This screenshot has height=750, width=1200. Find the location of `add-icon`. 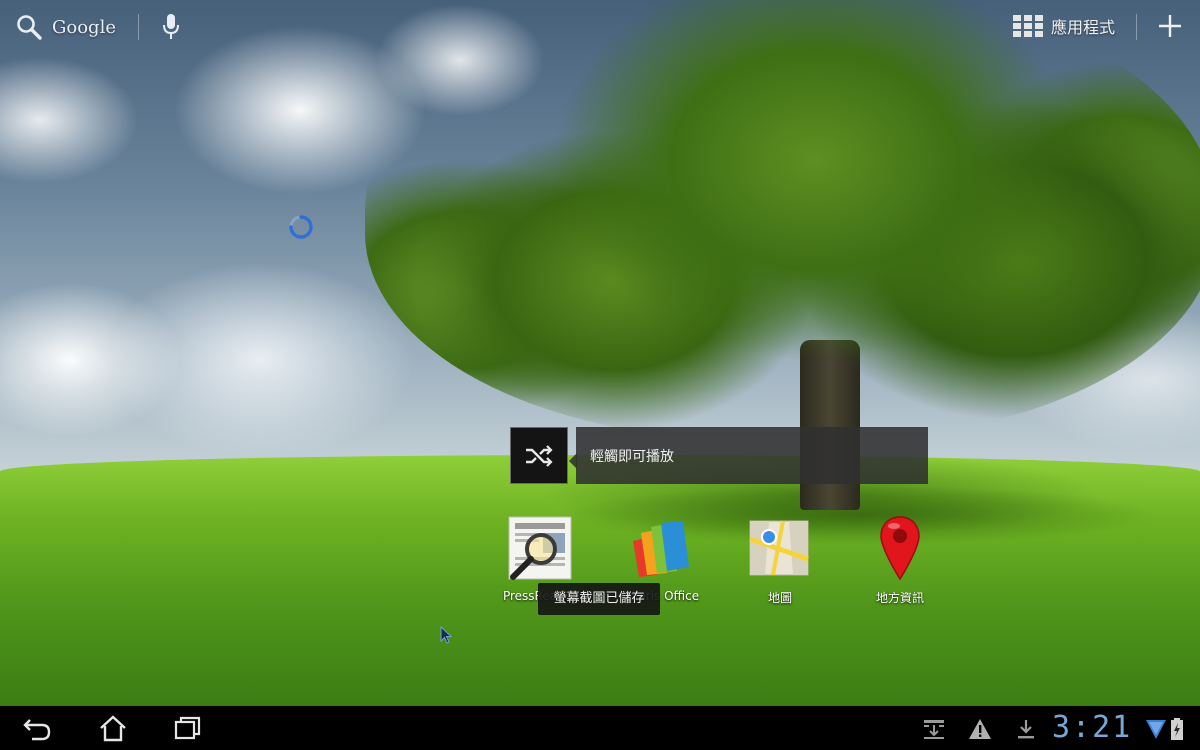

add-icon is located at coordinates (1170, 26).